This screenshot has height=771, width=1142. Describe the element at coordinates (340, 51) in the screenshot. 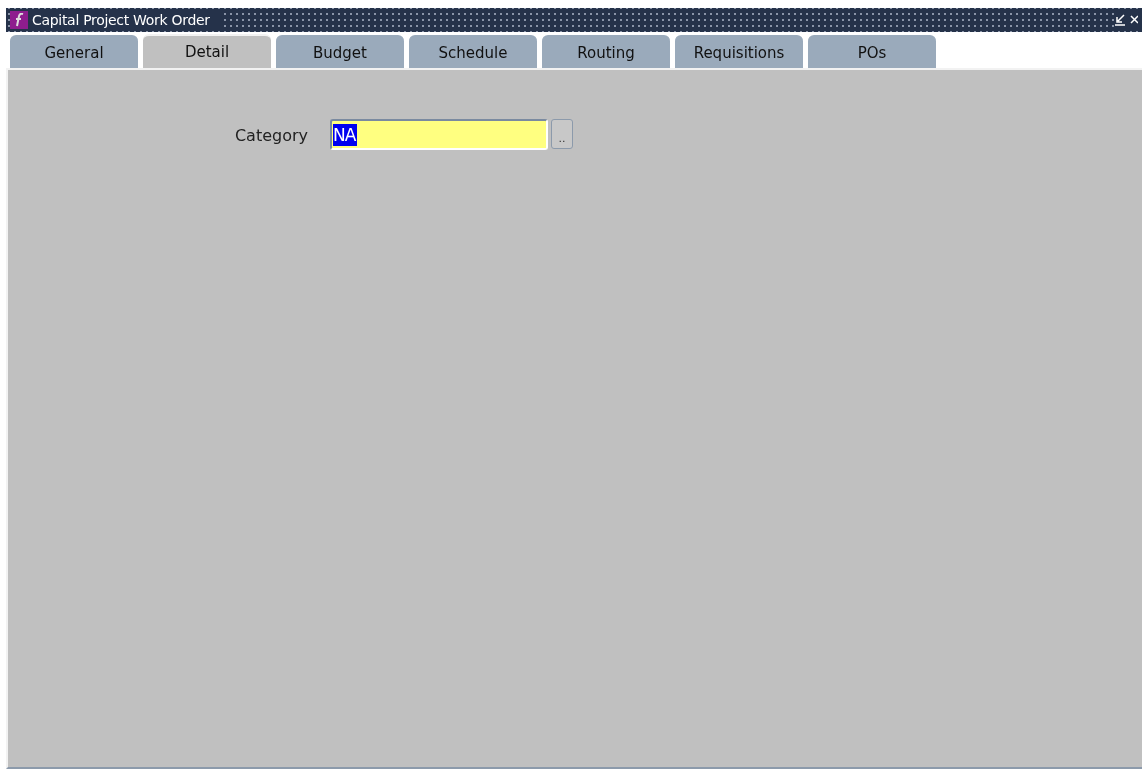

I see `tab: Budget` at that location.